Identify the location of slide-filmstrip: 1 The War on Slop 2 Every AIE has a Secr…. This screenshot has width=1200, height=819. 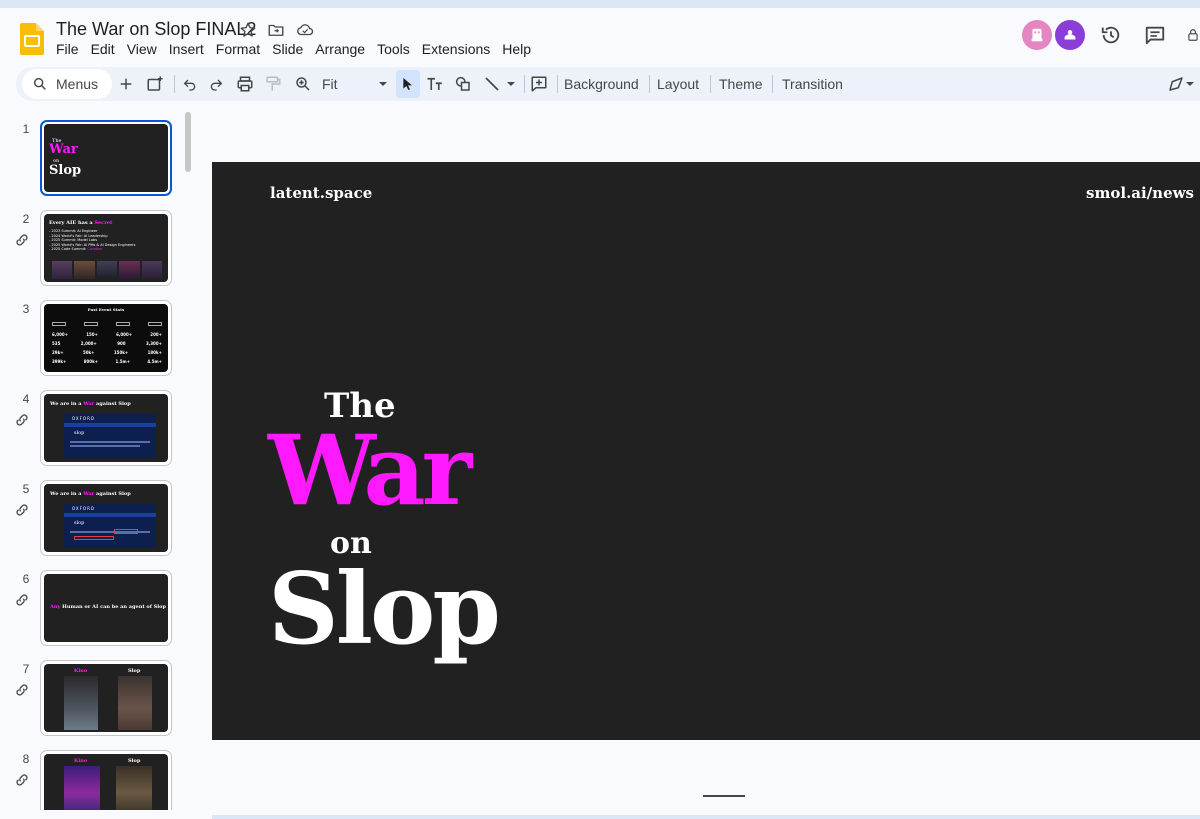
(100, 460).